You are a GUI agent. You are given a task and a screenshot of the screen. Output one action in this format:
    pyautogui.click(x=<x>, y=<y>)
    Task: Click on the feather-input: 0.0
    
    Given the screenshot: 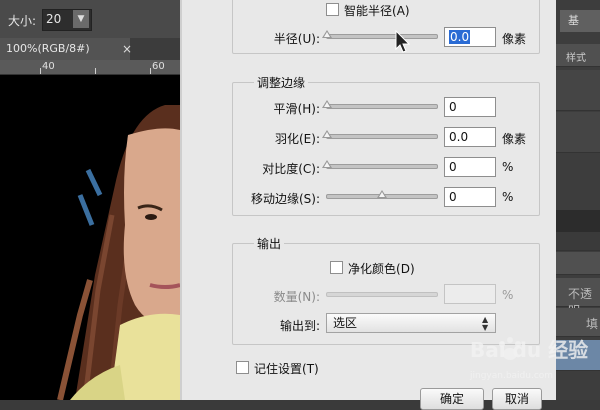 What is the action you would take?
    pyautogui.click(x=470, y=137)
    